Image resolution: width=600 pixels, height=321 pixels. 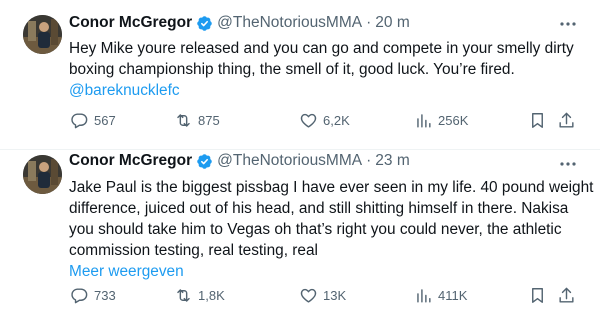 What do you see at coordinates (93, 295) in the screenshot?
I see `reply-button: 733` at bounding box center [93, 295].